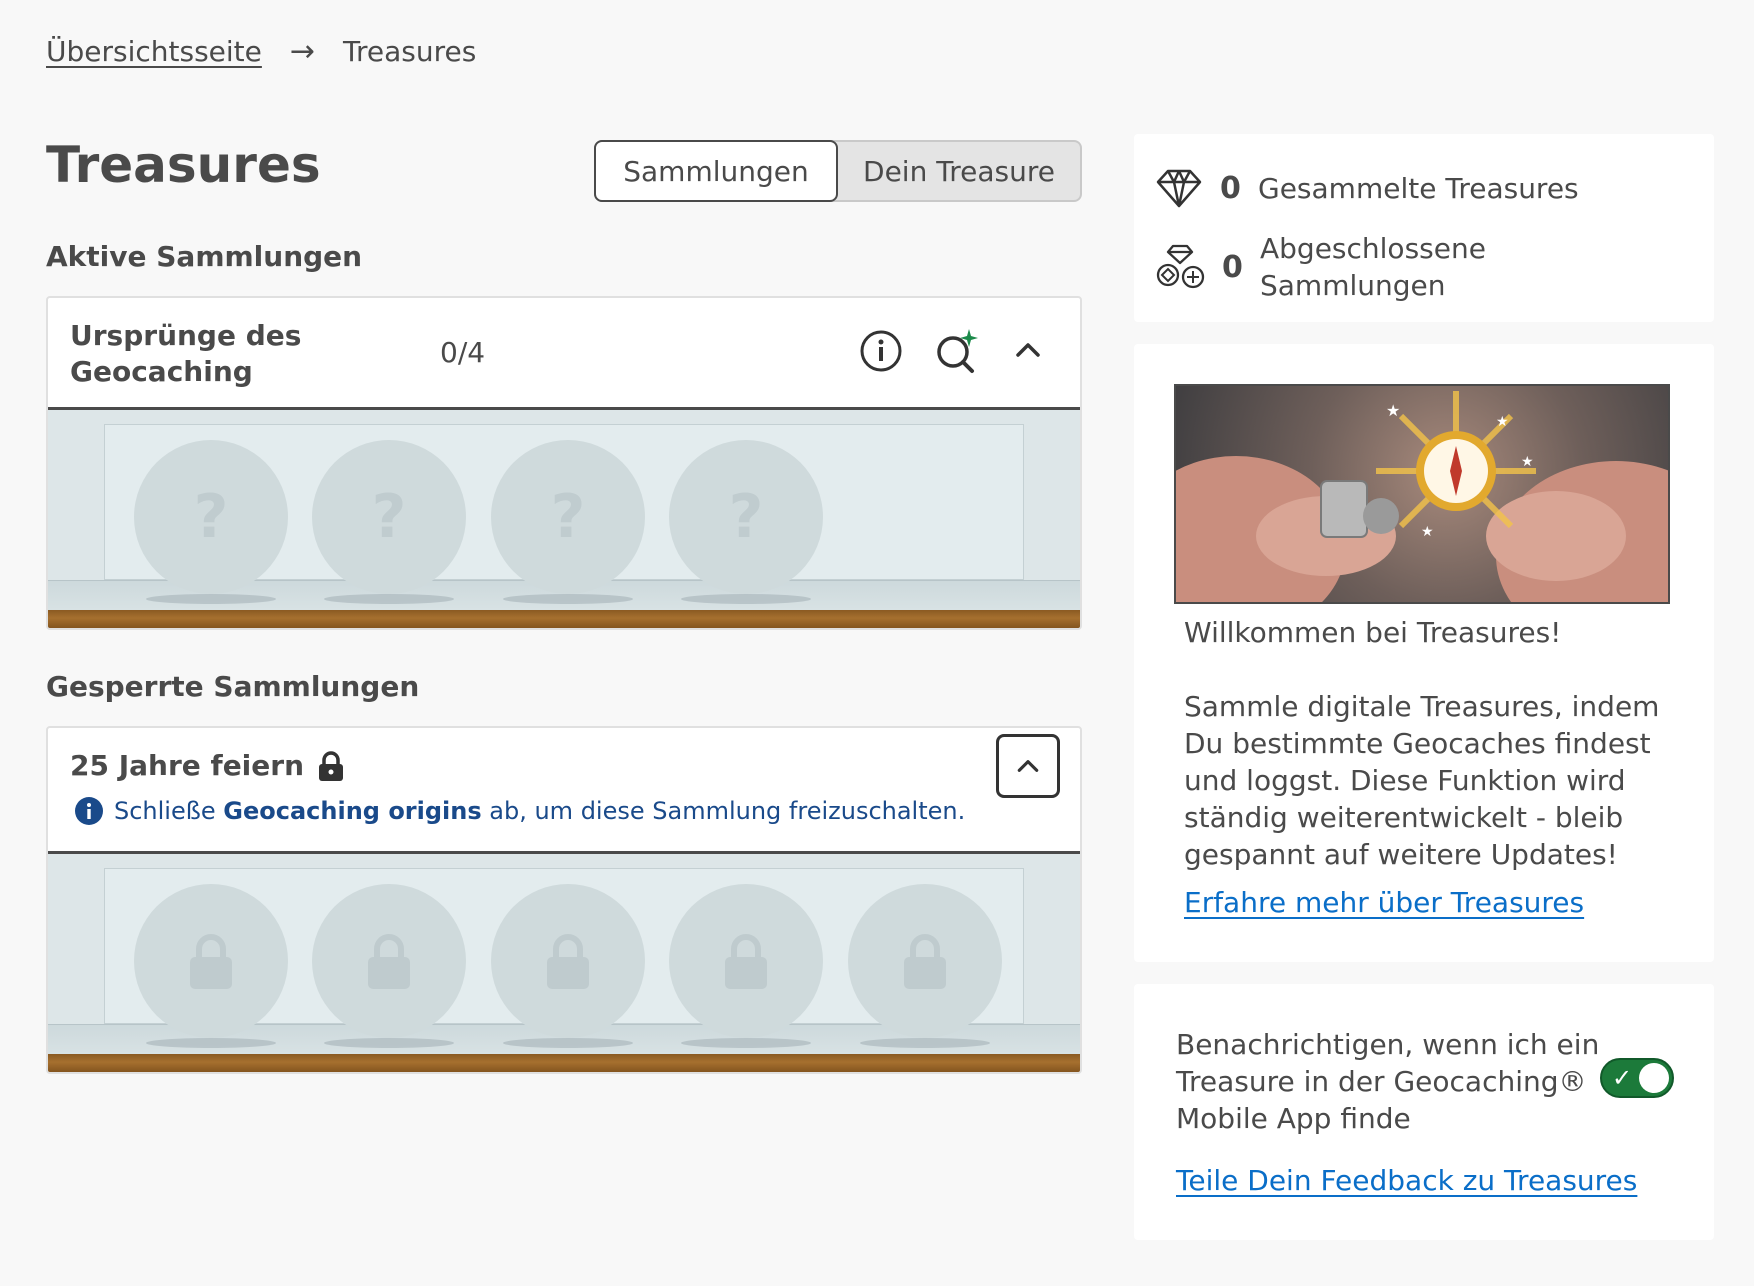 Image resolution: width=1754 pixels, height=1286 pixels. What do you see at coordinates (410, 51) in the screenshot?
I see `breadcrumb-current: Treasures` at bounding box center [410, 51].